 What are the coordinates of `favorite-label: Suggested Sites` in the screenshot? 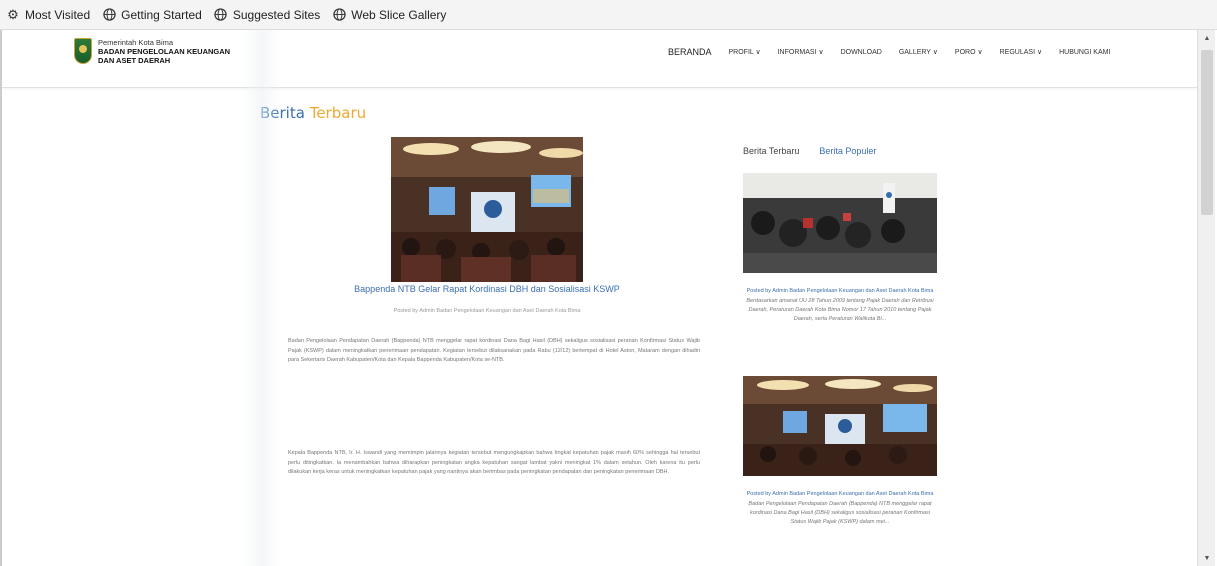 It's located at (276, 14).